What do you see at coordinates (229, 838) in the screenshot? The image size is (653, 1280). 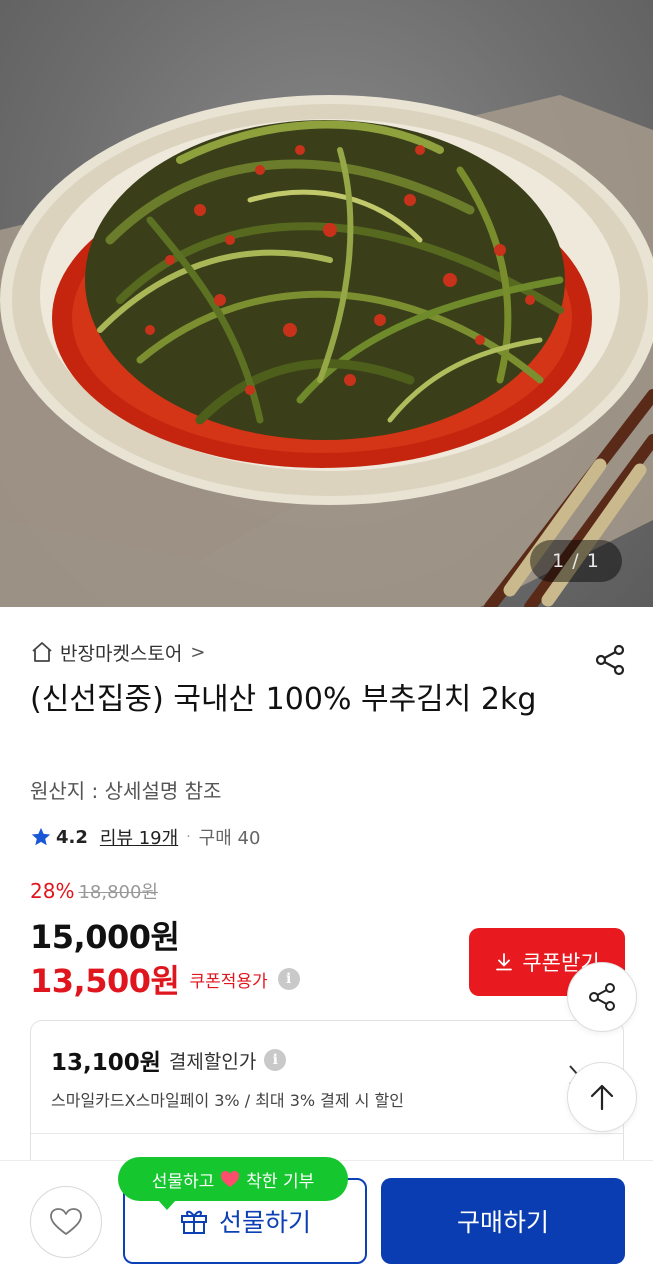 I see `purchase-count: 구매 40` at bounding box center [229, 838].